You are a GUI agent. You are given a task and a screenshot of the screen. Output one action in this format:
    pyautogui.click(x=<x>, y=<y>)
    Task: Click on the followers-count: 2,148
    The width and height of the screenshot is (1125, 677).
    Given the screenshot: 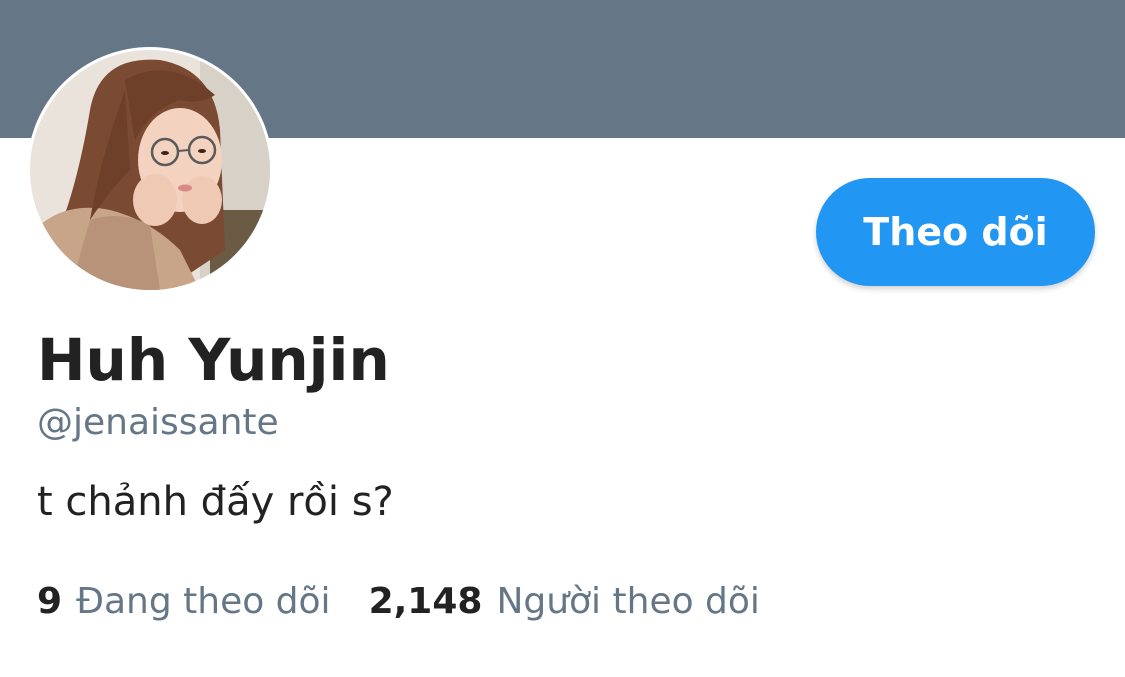 What is the action you would take?
    pyautogui.click(x=425, y=601)
    